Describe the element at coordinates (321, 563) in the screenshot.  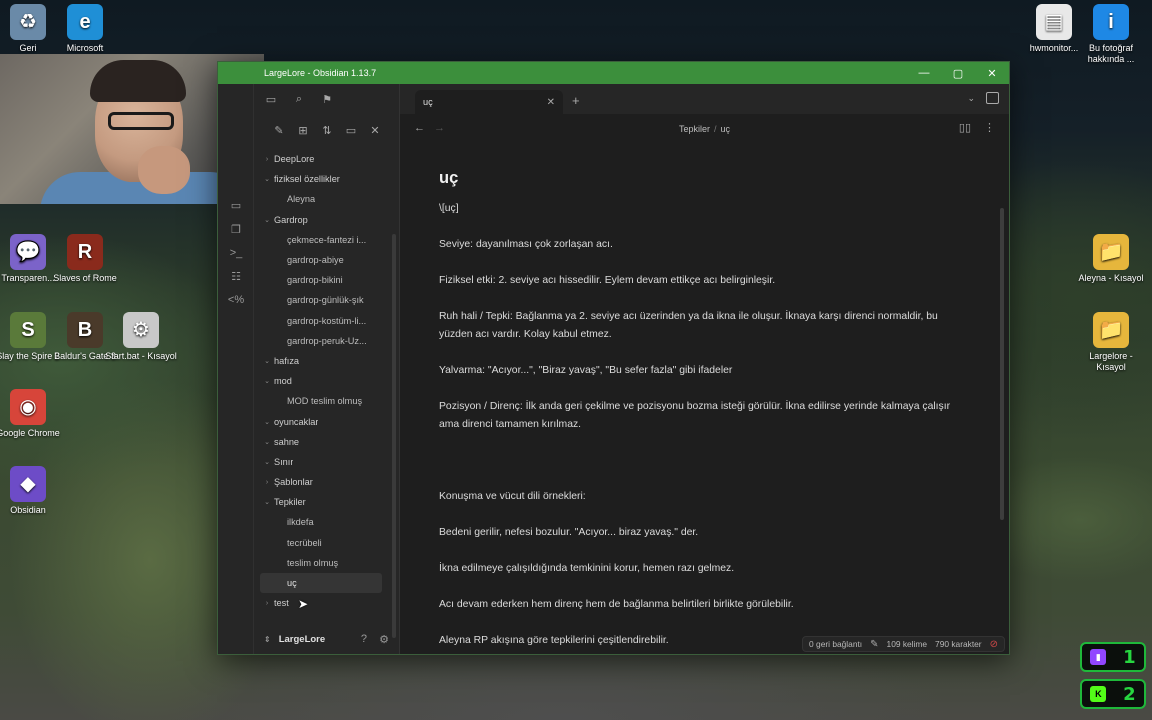
I see `tree-file: teslim olmuş` at that location.